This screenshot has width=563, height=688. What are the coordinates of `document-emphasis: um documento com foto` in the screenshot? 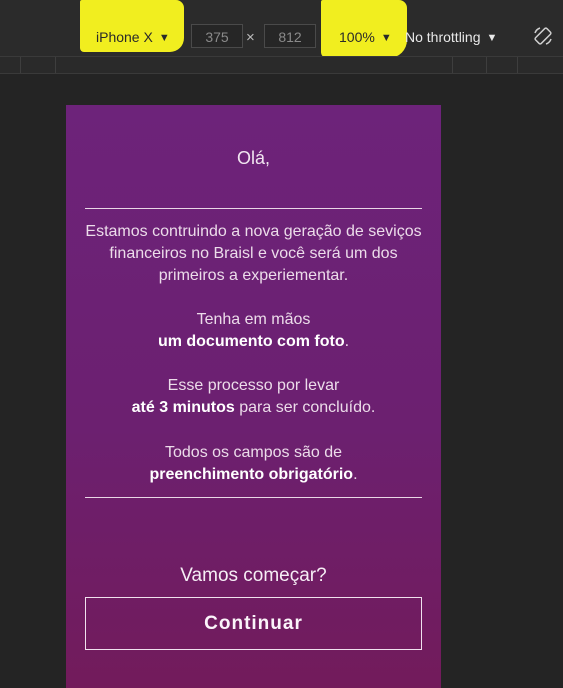 It's located at (251, 341).